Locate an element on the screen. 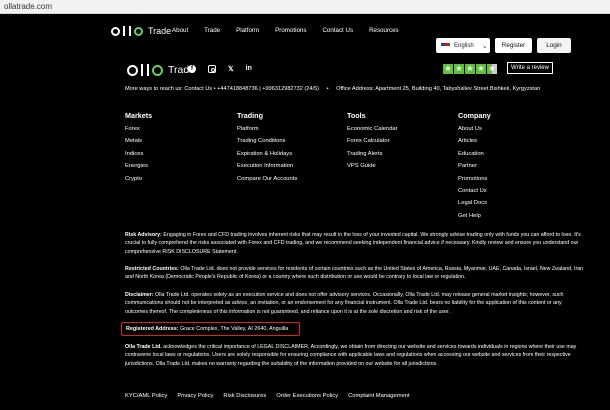 The image size is (610, 410). policy-link-privacy: Privacy Policy is located at coordinates (195, 396).